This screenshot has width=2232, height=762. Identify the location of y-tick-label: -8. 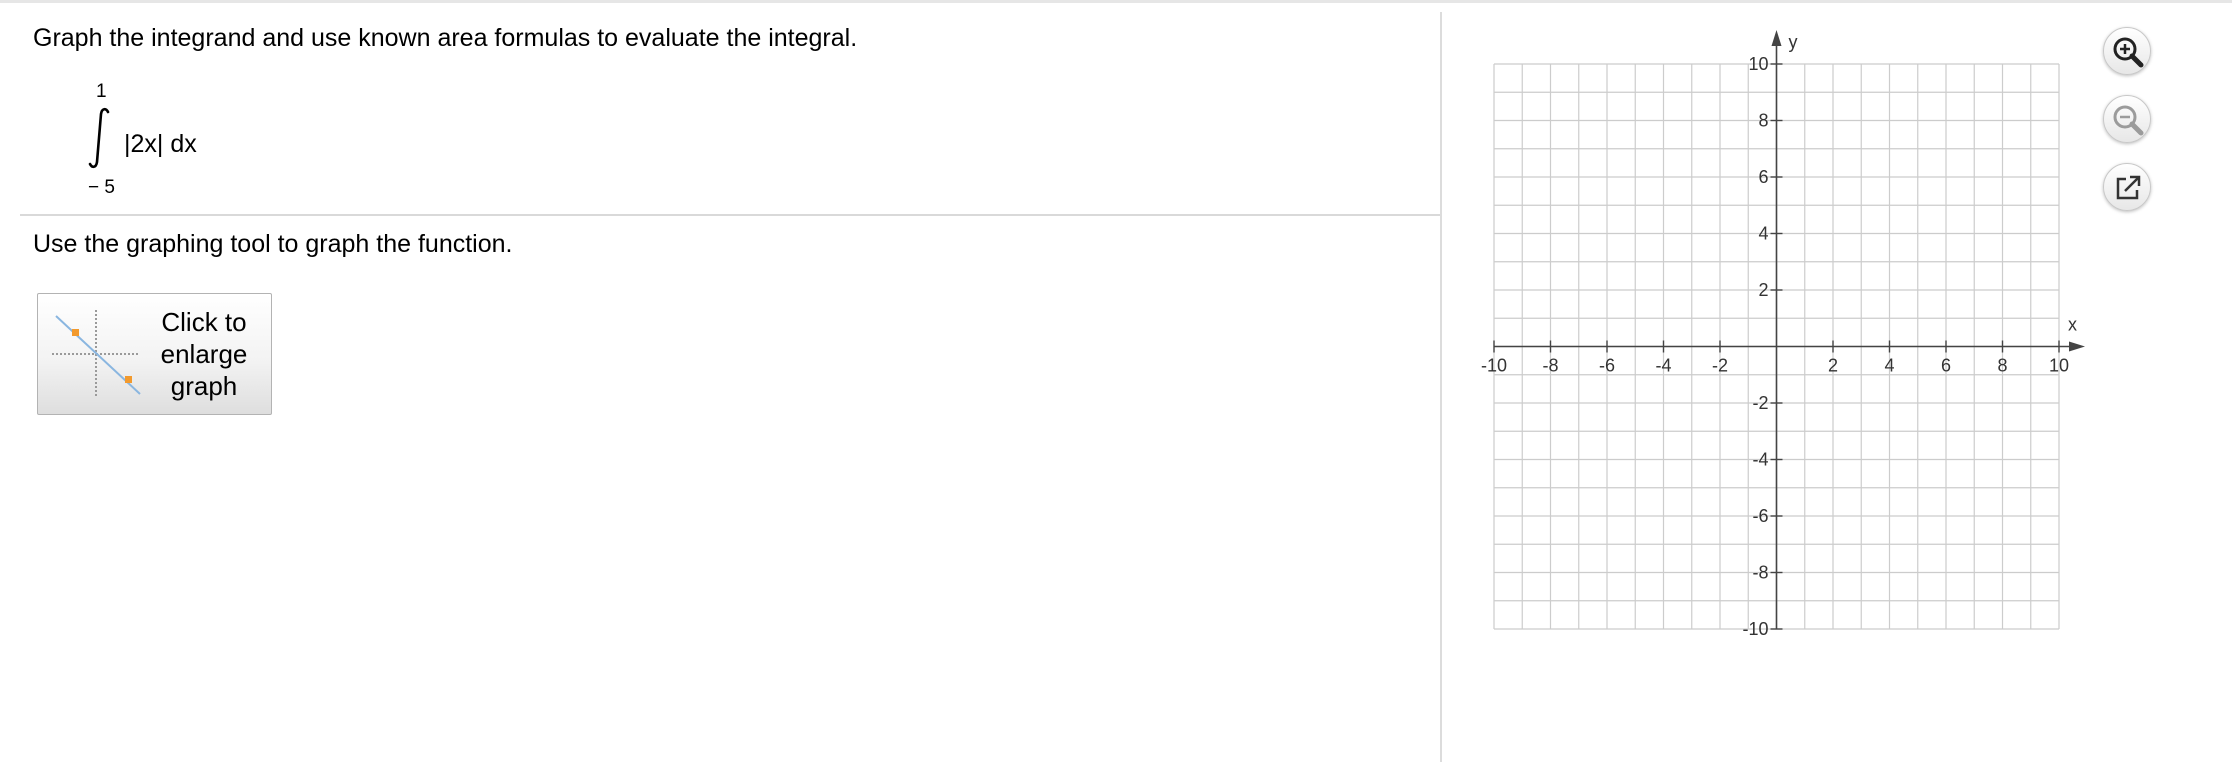
(1760, 573).